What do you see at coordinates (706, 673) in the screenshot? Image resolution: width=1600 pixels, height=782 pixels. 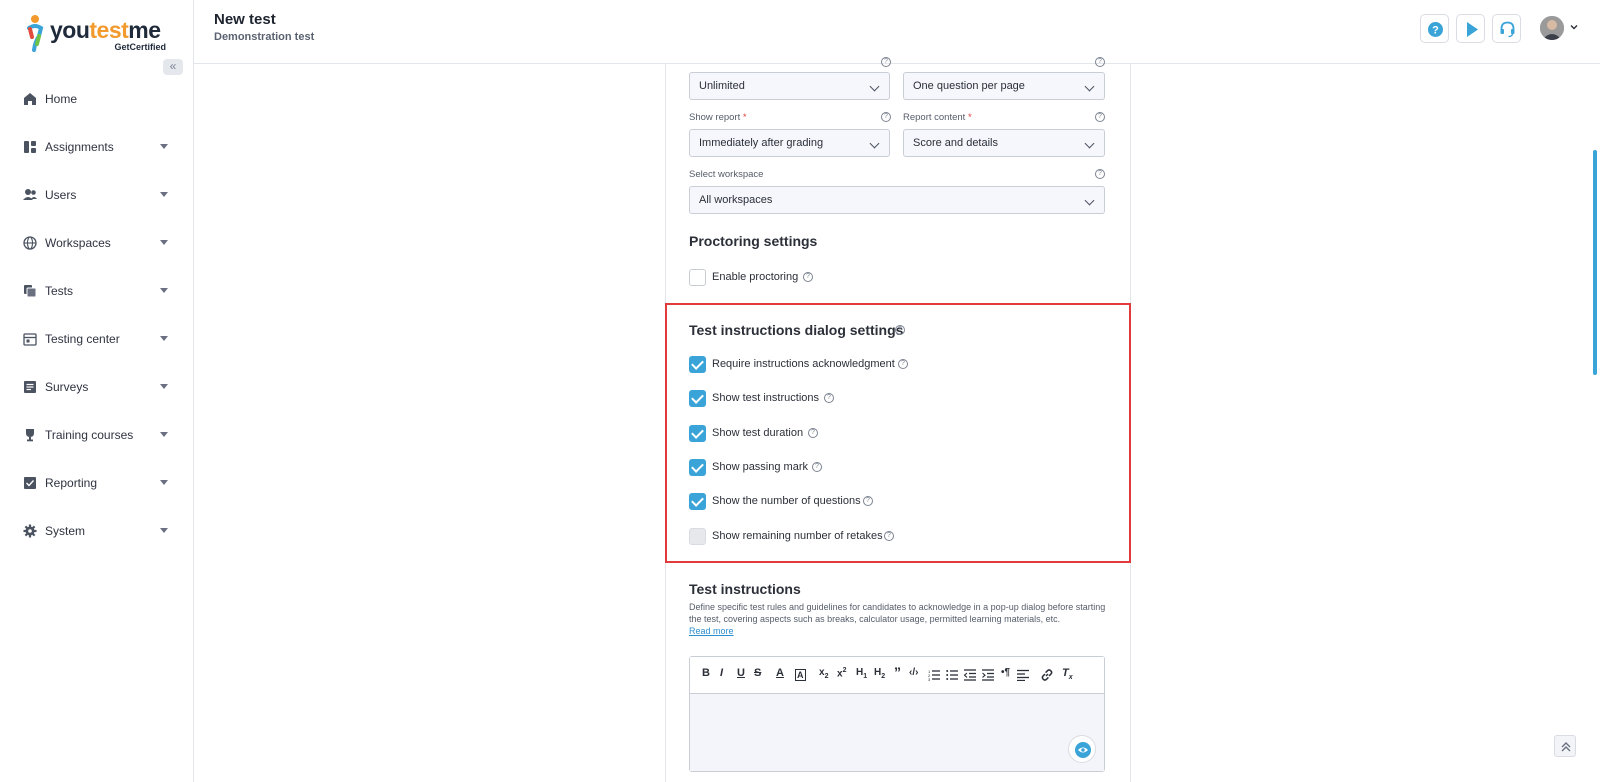 I see `bold-icon: B` at bounding box center [706, 673].